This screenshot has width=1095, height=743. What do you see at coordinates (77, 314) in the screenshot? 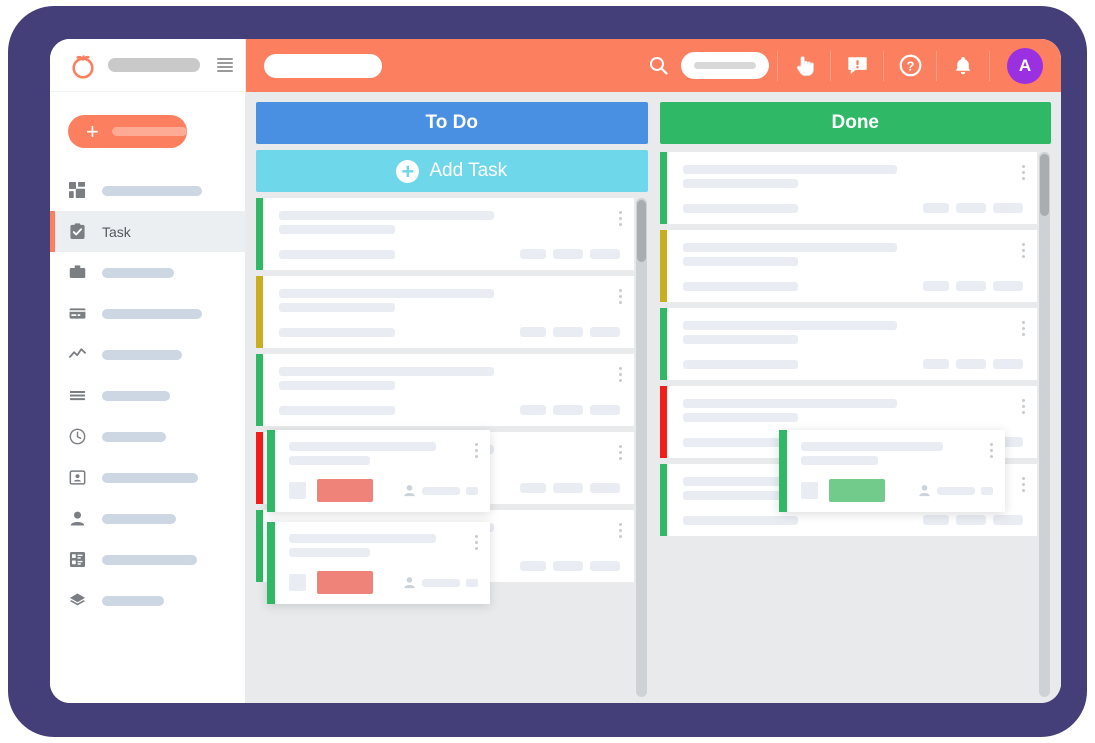
I see `credit-card-icon` at bounding box center [77, 314].